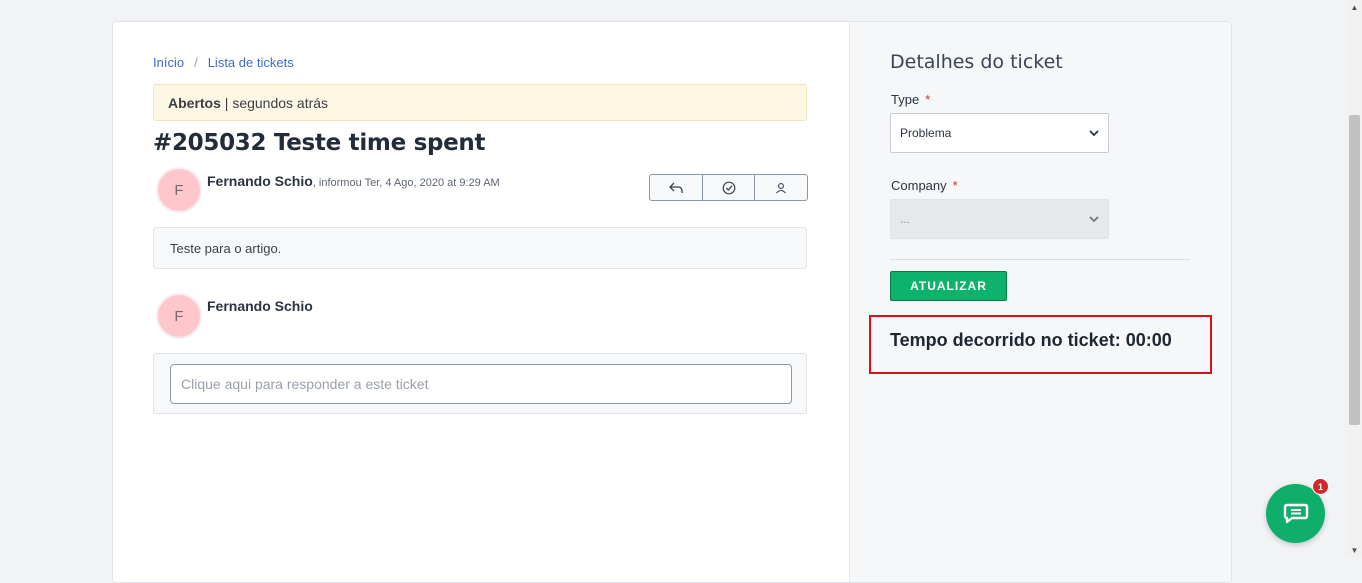 This screenshot has height=583, width=1362. I want to click on type-select: Problema, so click(999, 133).